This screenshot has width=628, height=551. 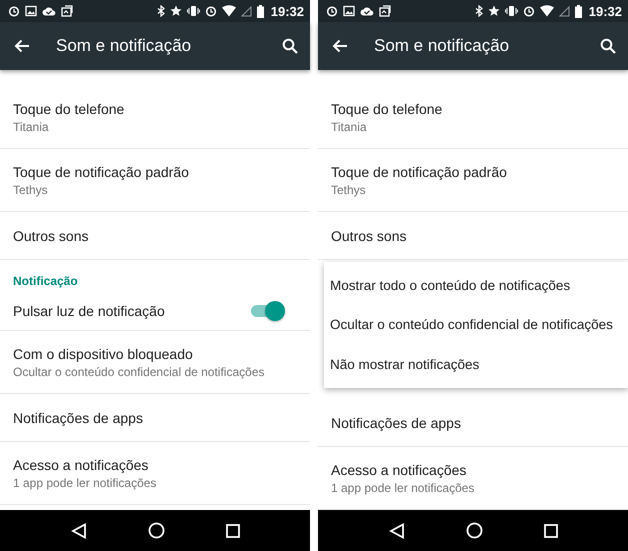 I want to click on menu-item: Não mostrar notificações, so click(x=476, y=364).